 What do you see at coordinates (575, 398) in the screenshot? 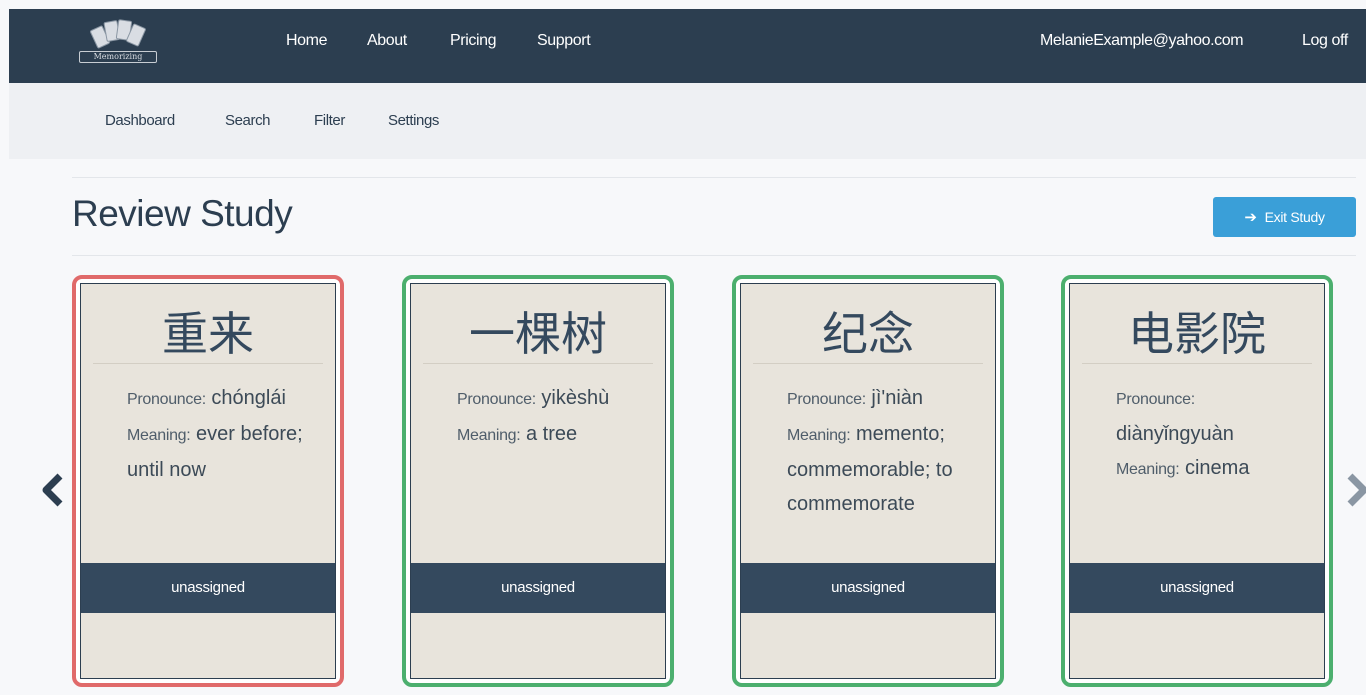
I see `card-pronounce: yikèshù` at bounding box center [575, 398].